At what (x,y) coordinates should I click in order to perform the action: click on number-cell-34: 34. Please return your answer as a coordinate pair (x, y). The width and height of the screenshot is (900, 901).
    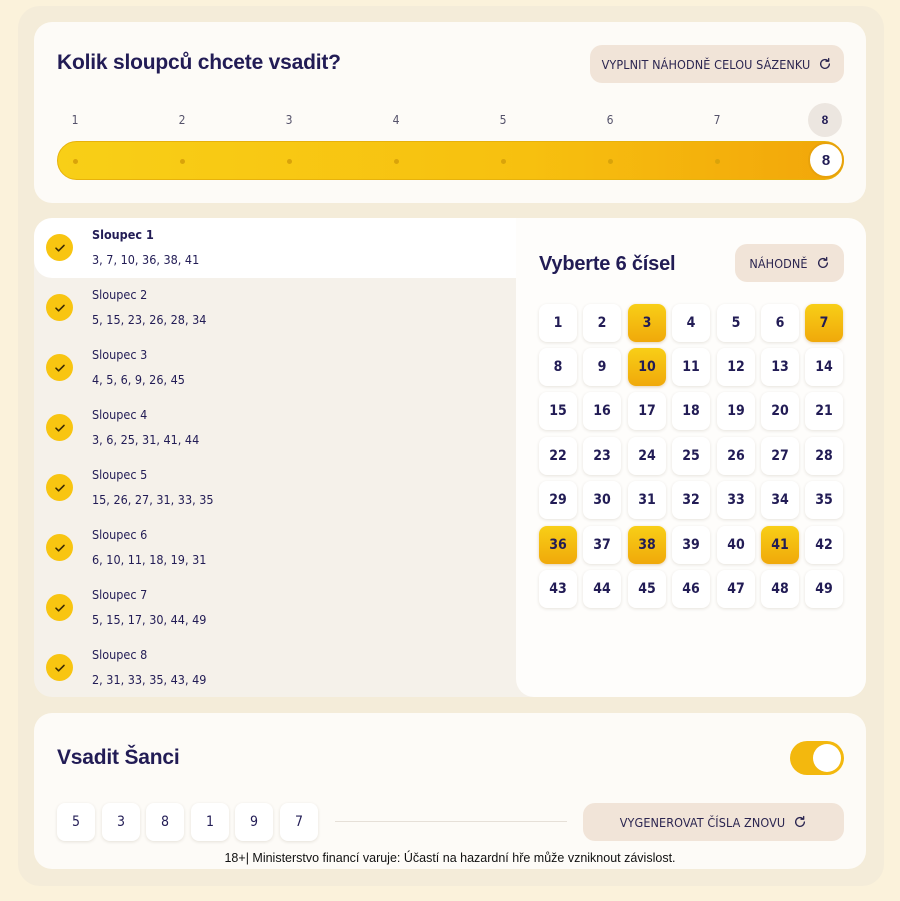
    Looking at the image, I should click on (780, 500).